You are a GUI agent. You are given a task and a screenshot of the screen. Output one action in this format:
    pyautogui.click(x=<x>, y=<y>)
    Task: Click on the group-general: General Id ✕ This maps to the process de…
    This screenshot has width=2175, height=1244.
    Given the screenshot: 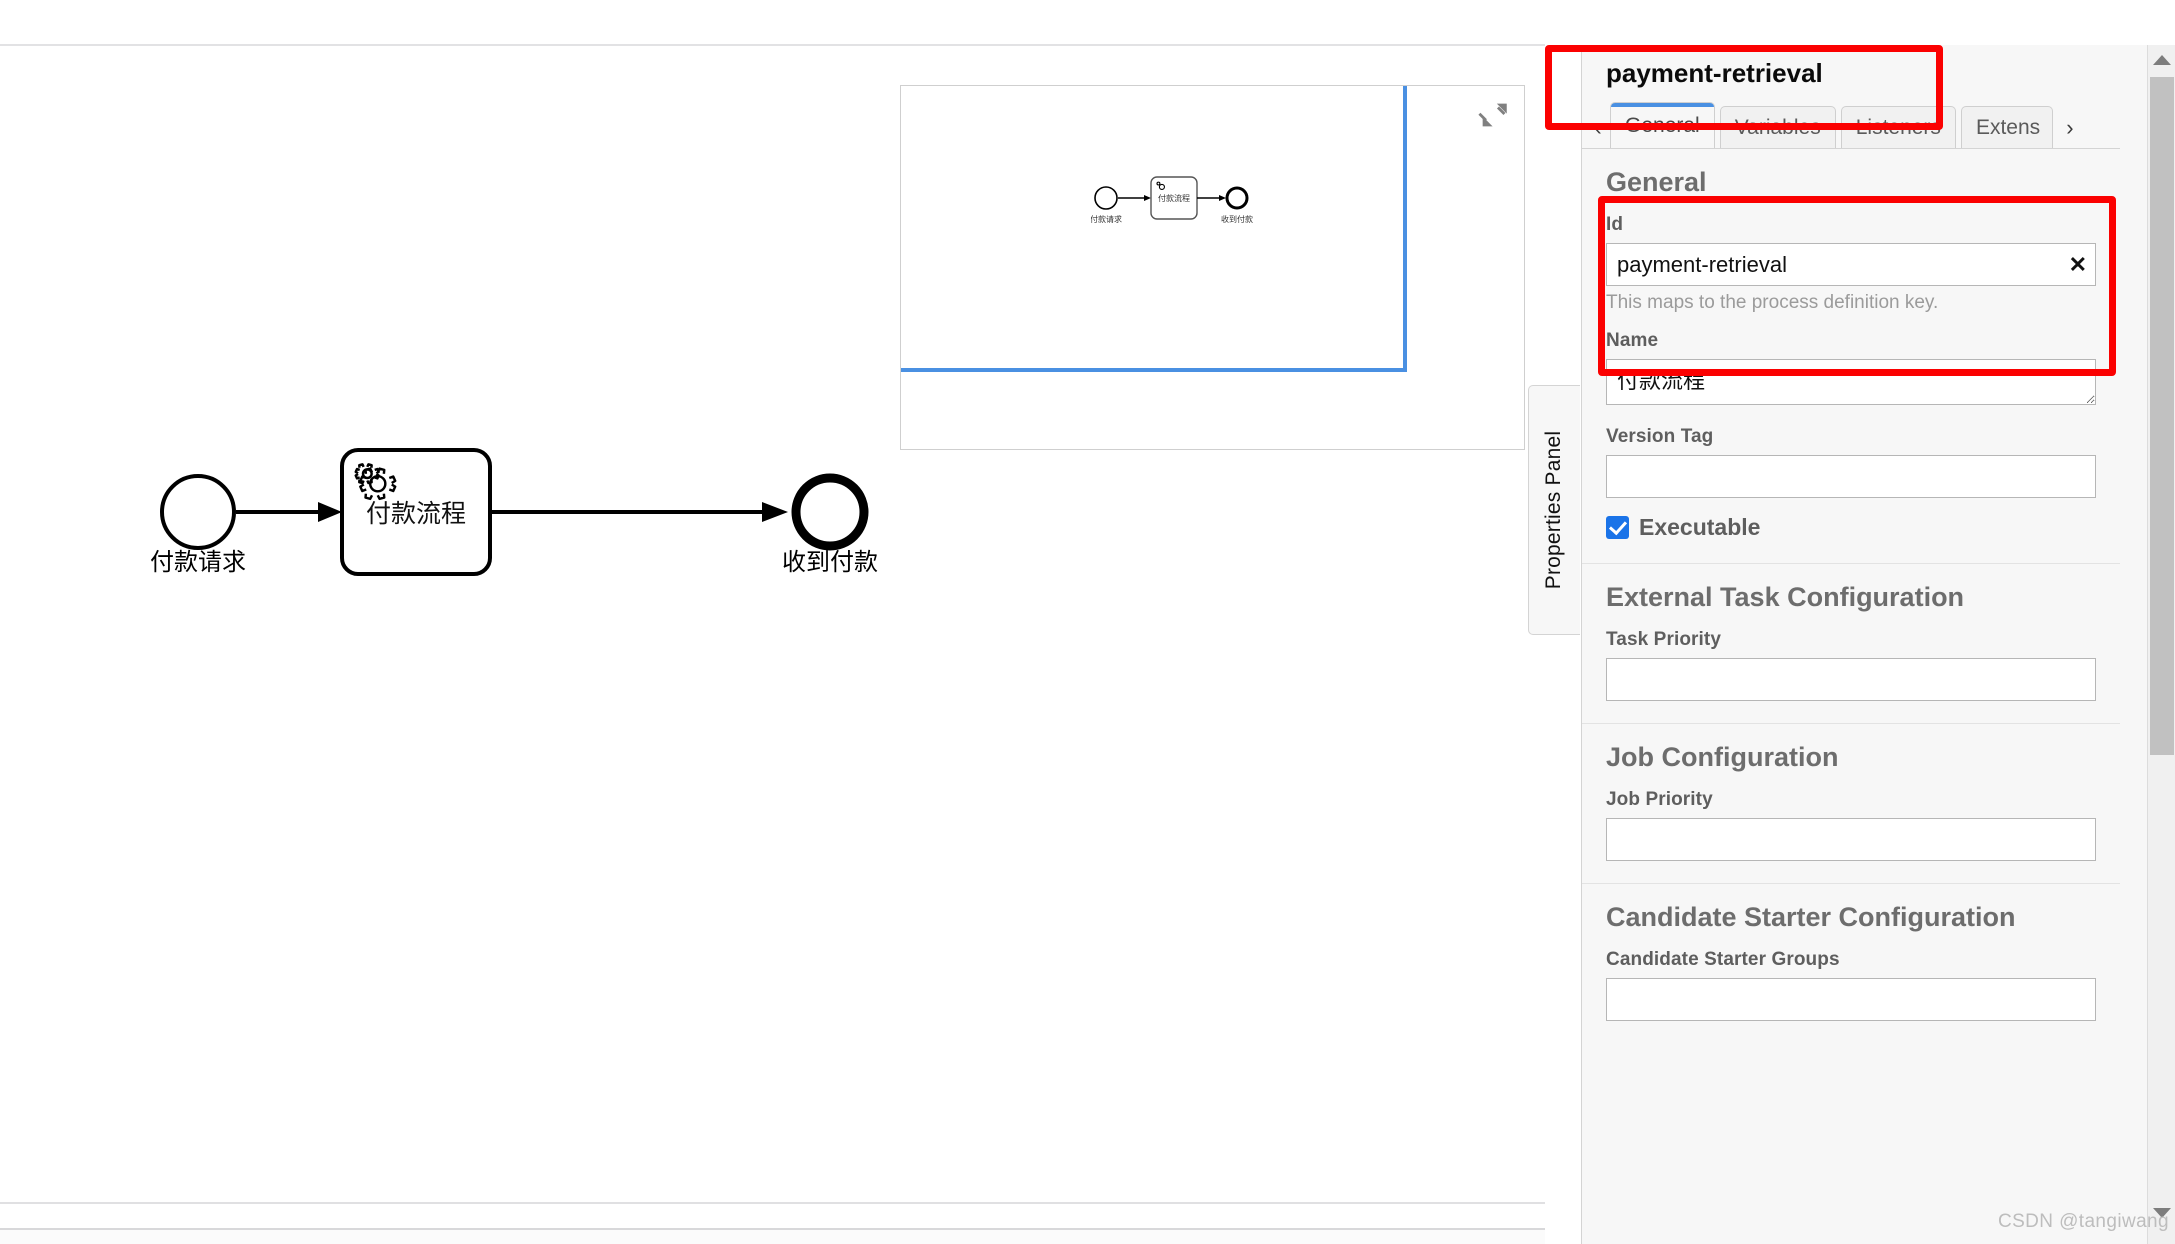 What is the action you would take?
    pyautogui.click(x=1851, y=357)
    